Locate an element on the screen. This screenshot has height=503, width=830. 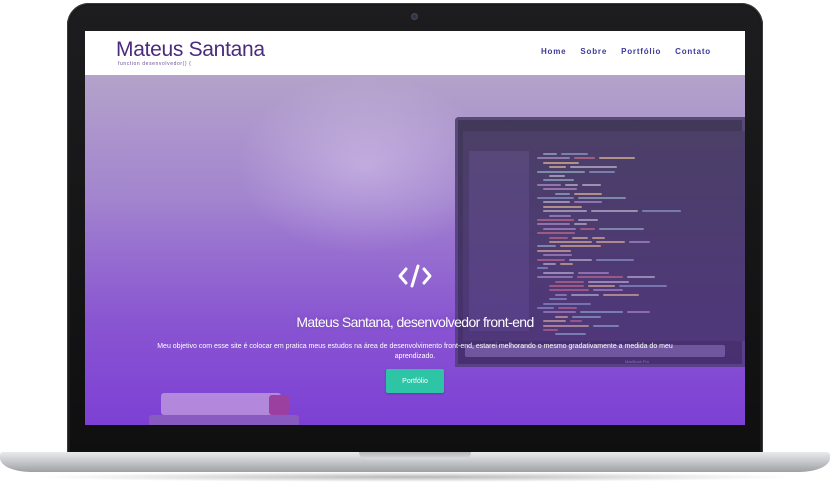
nav-link-contato: Contato is located at coordinates (693, 51).